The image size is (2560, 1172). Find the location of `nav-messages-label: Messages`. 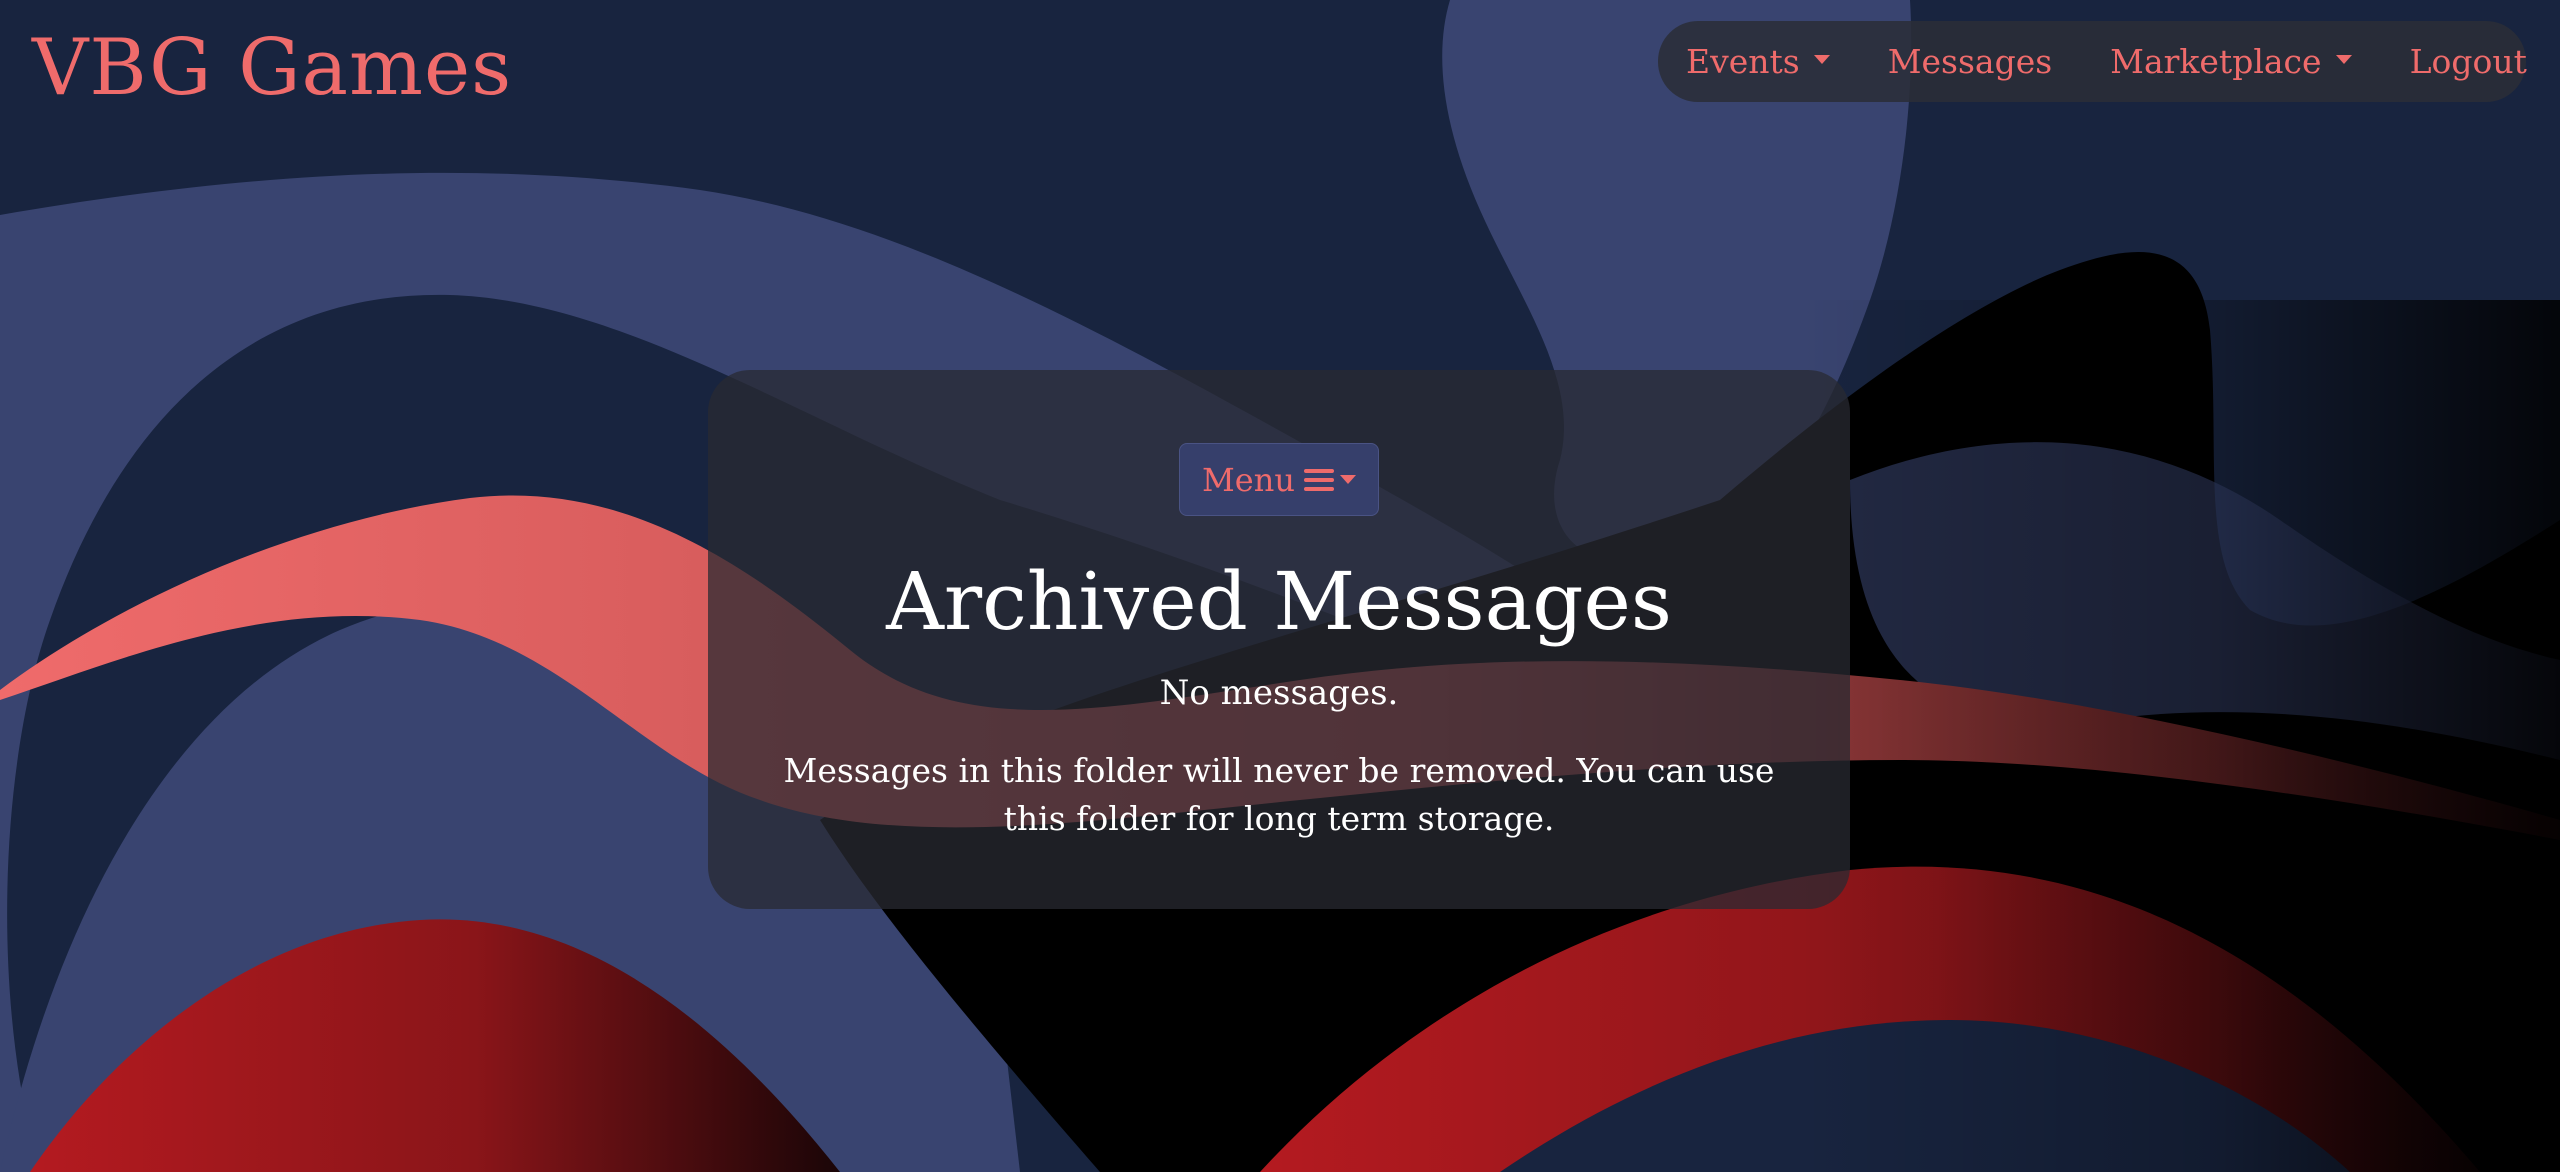

nav-messages-label: Messages is located at coordinates (1970, 61).